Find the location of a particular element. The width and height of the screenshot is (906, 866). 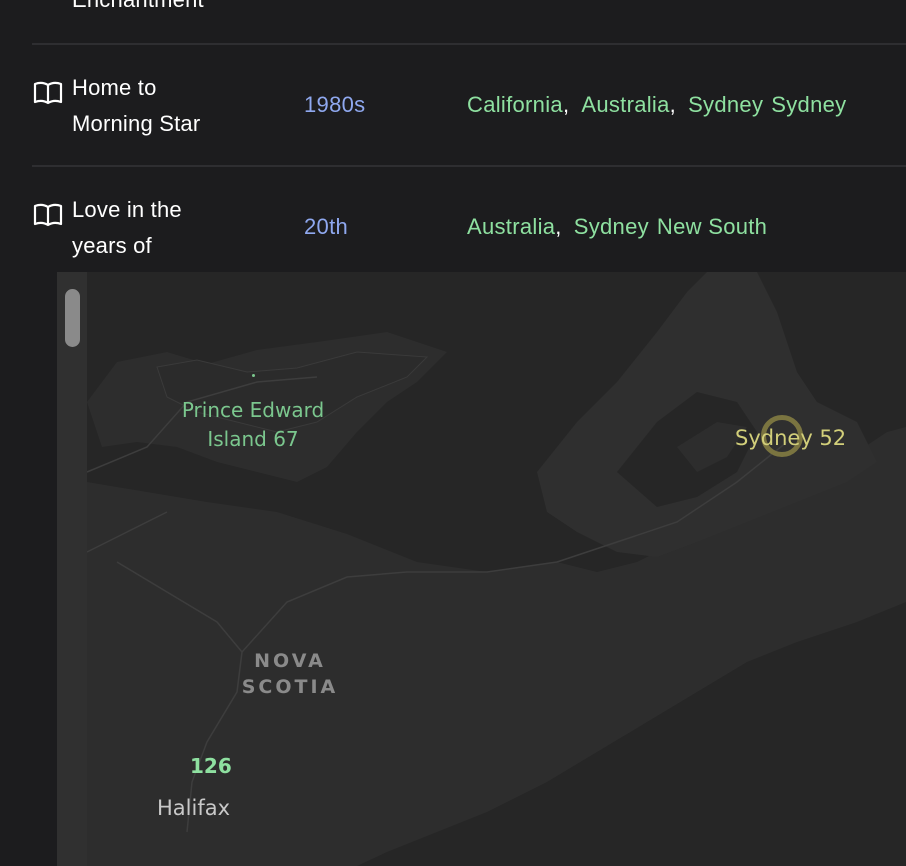

place-list: Australia, Sydney New South is located at coordinates (617, 227).